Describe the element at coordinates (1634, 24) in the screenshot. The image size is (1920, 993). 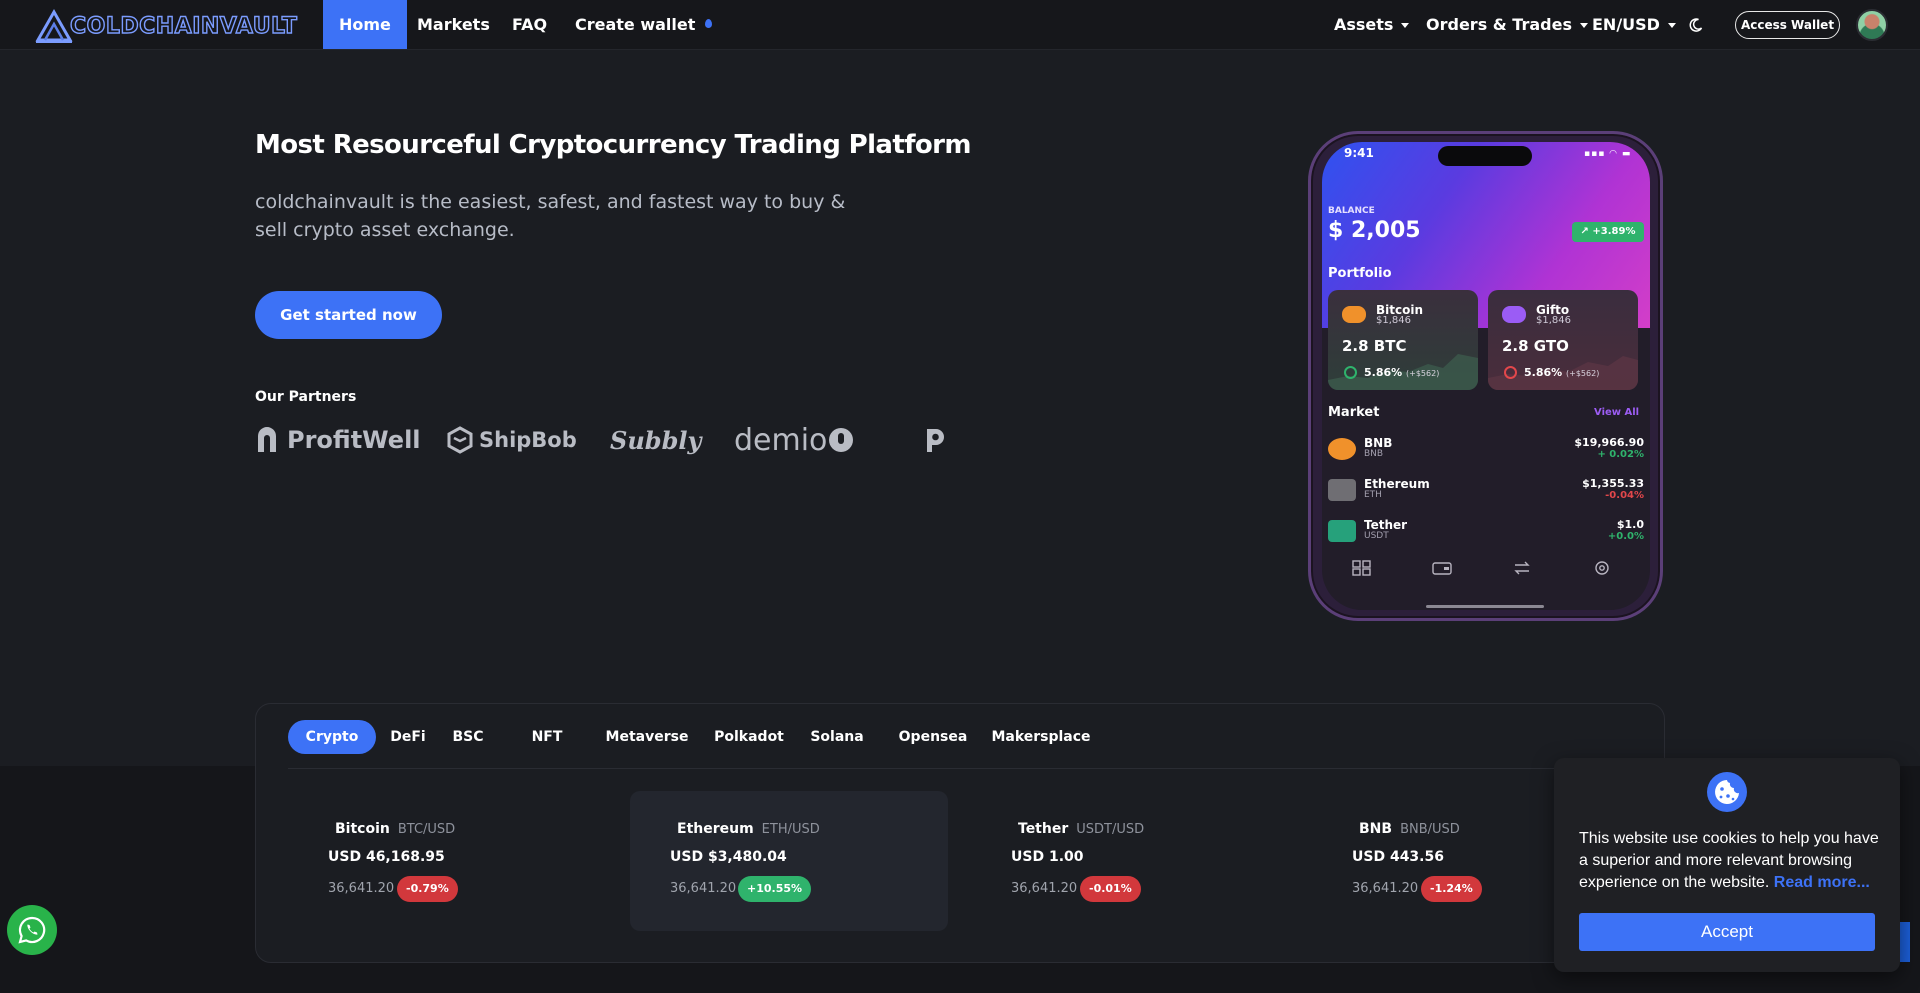
I see `locale-dropdown: EN/USD` at that location.